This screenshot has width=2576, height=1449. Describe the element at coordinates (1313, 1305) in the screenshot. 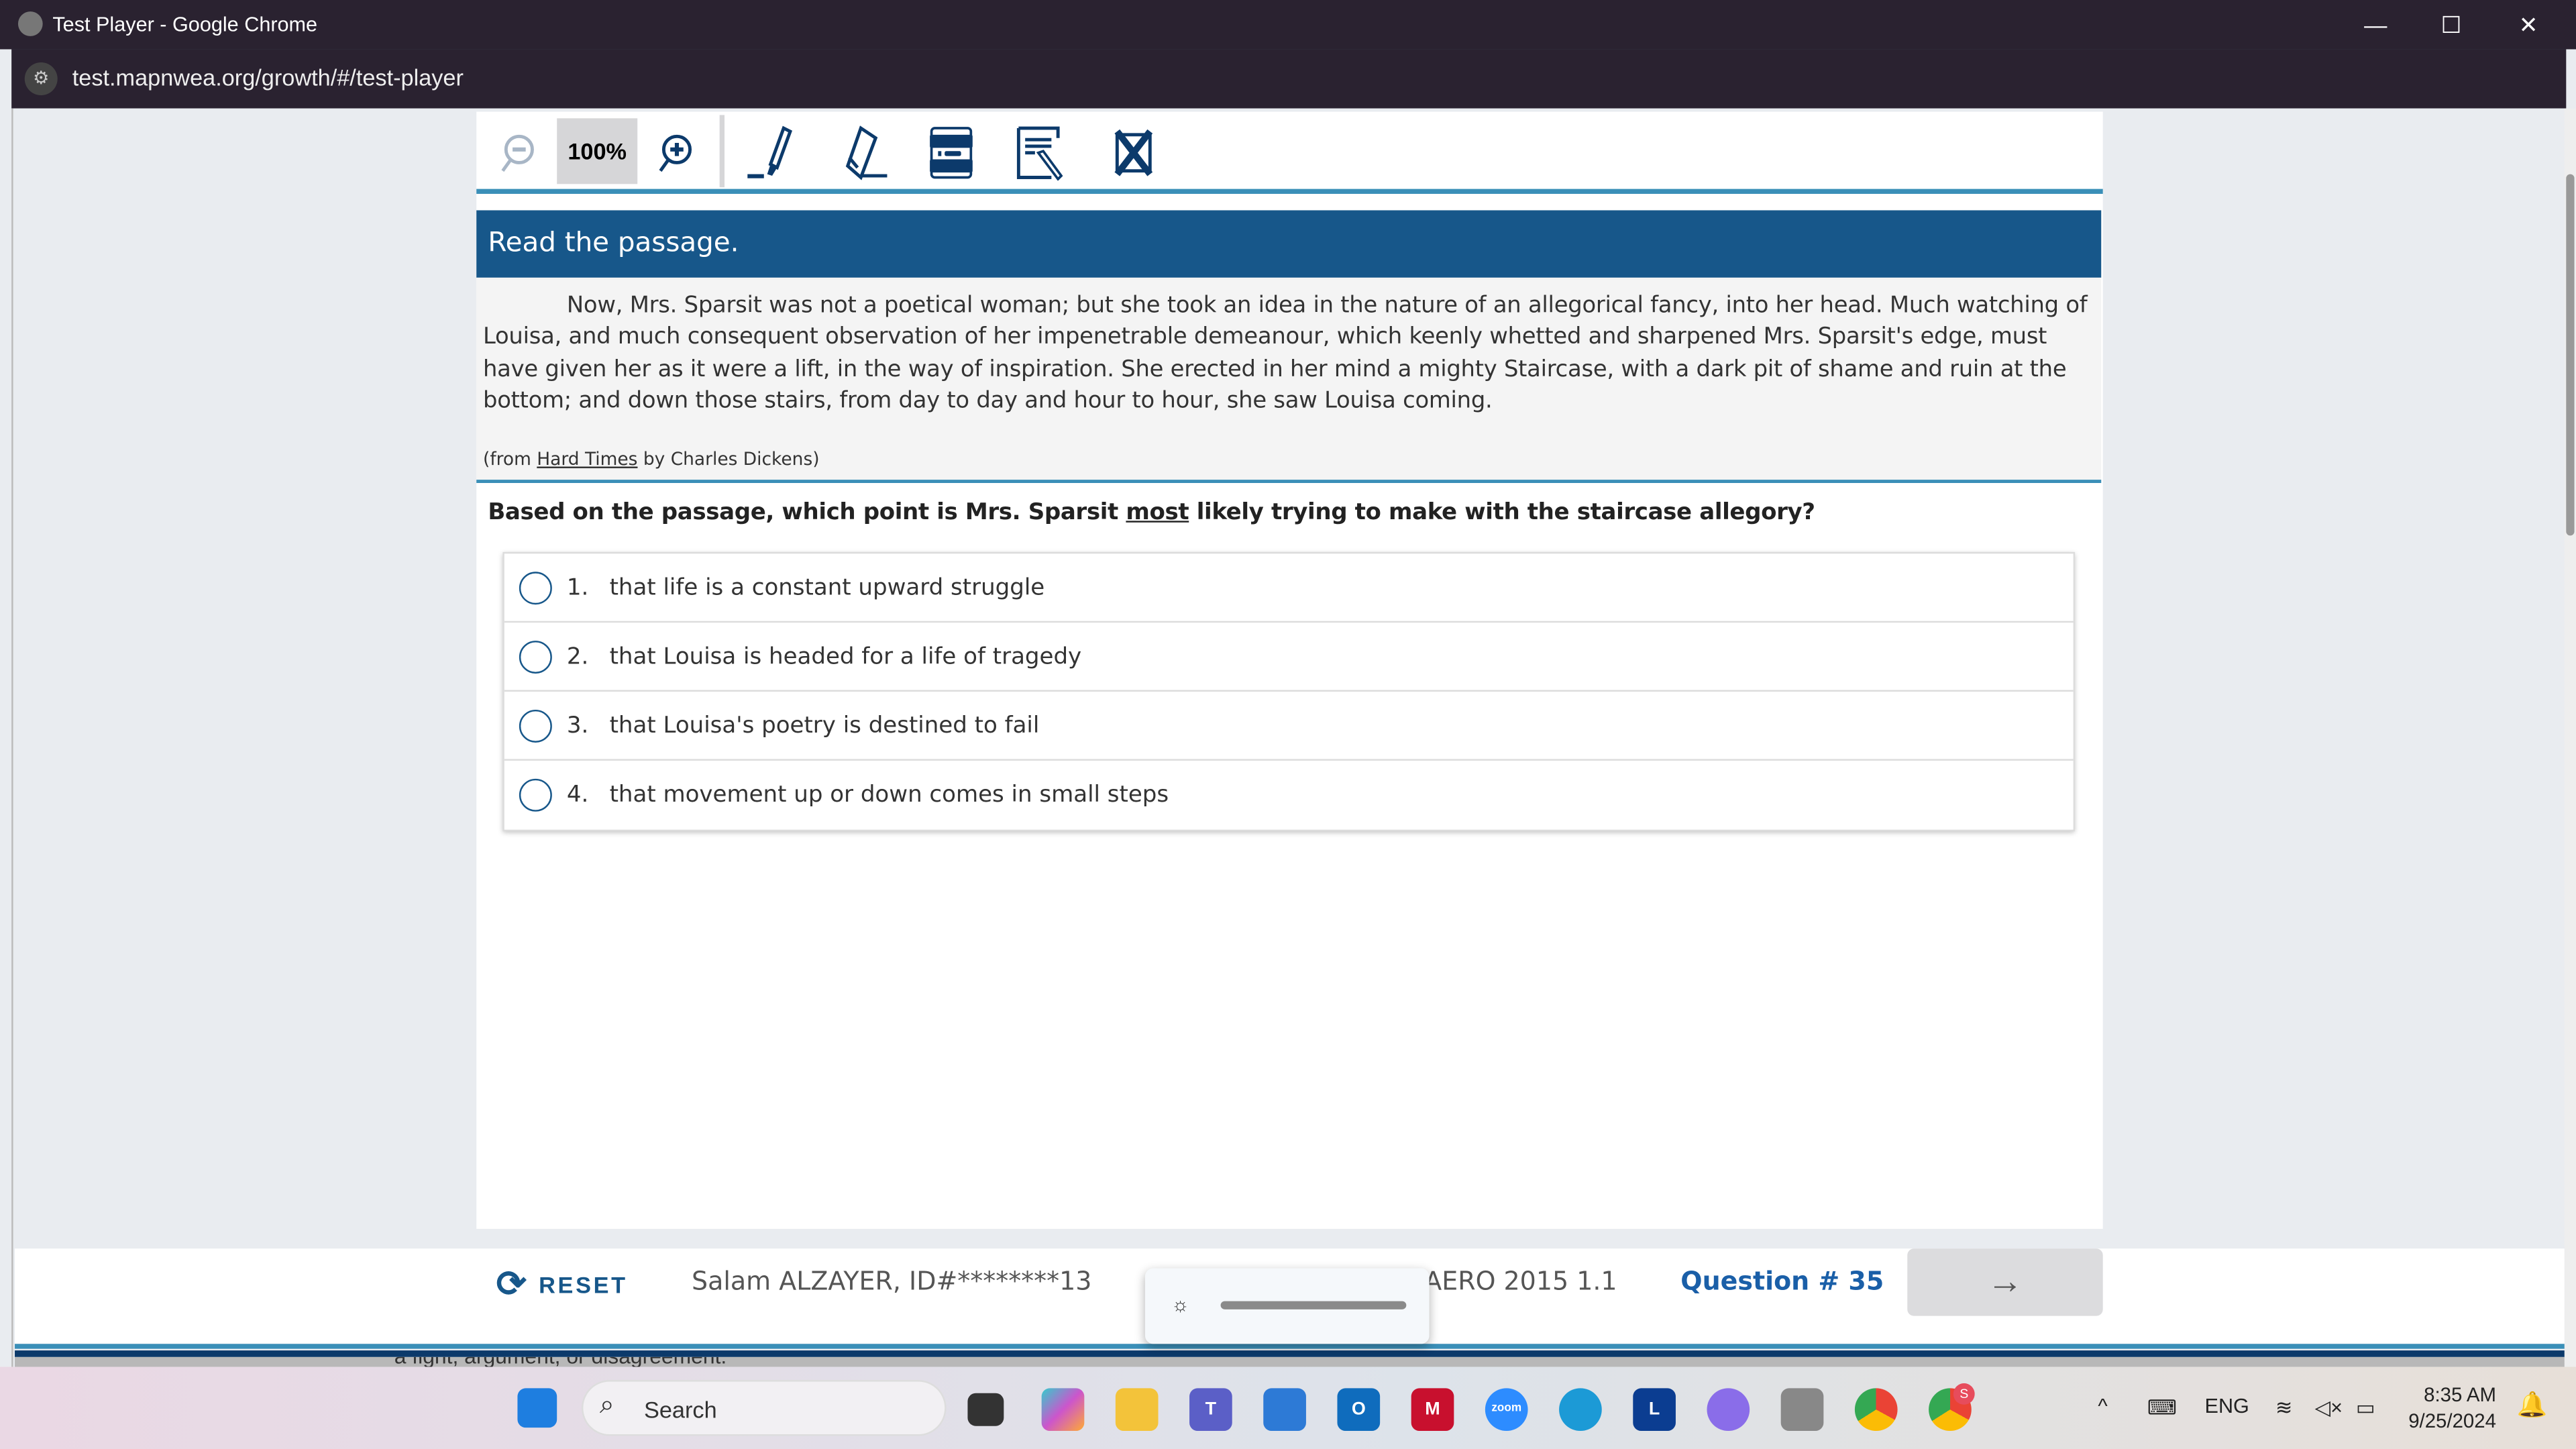

I see `brightness-slider` at that location.